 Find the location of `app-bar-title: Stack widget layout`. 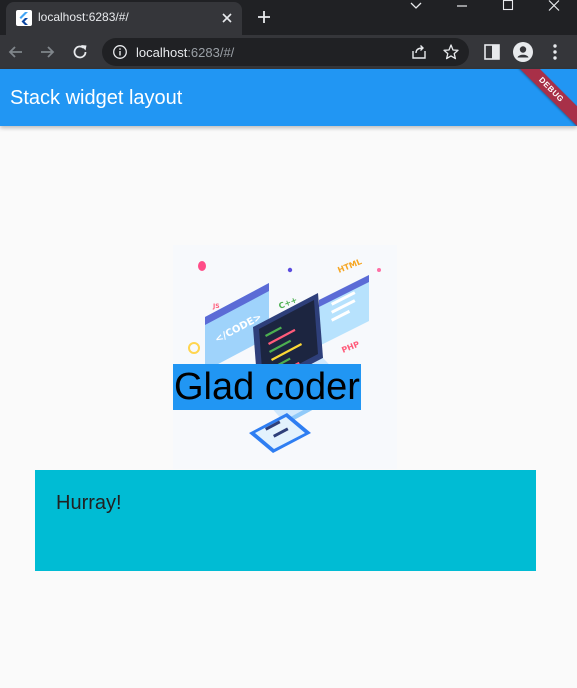

app-bar-title: Stack widget layout is located at coordinates (96, 98).